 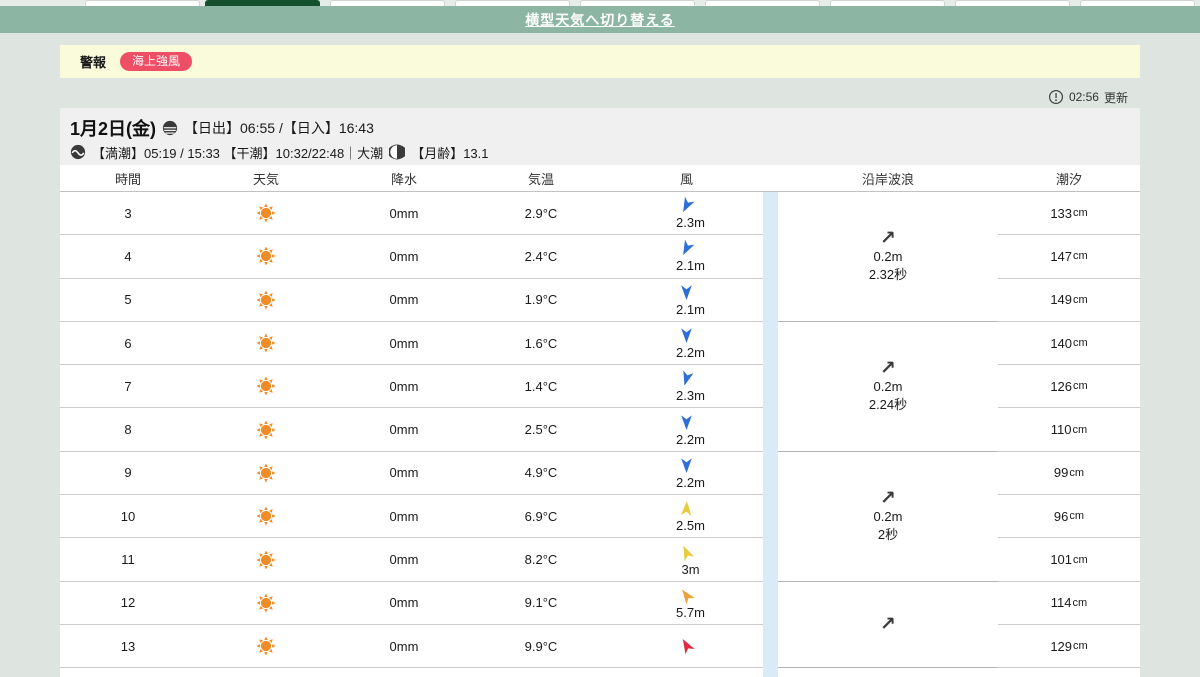 I want to click on hour-cell: 13, so click(x=128, y=646).